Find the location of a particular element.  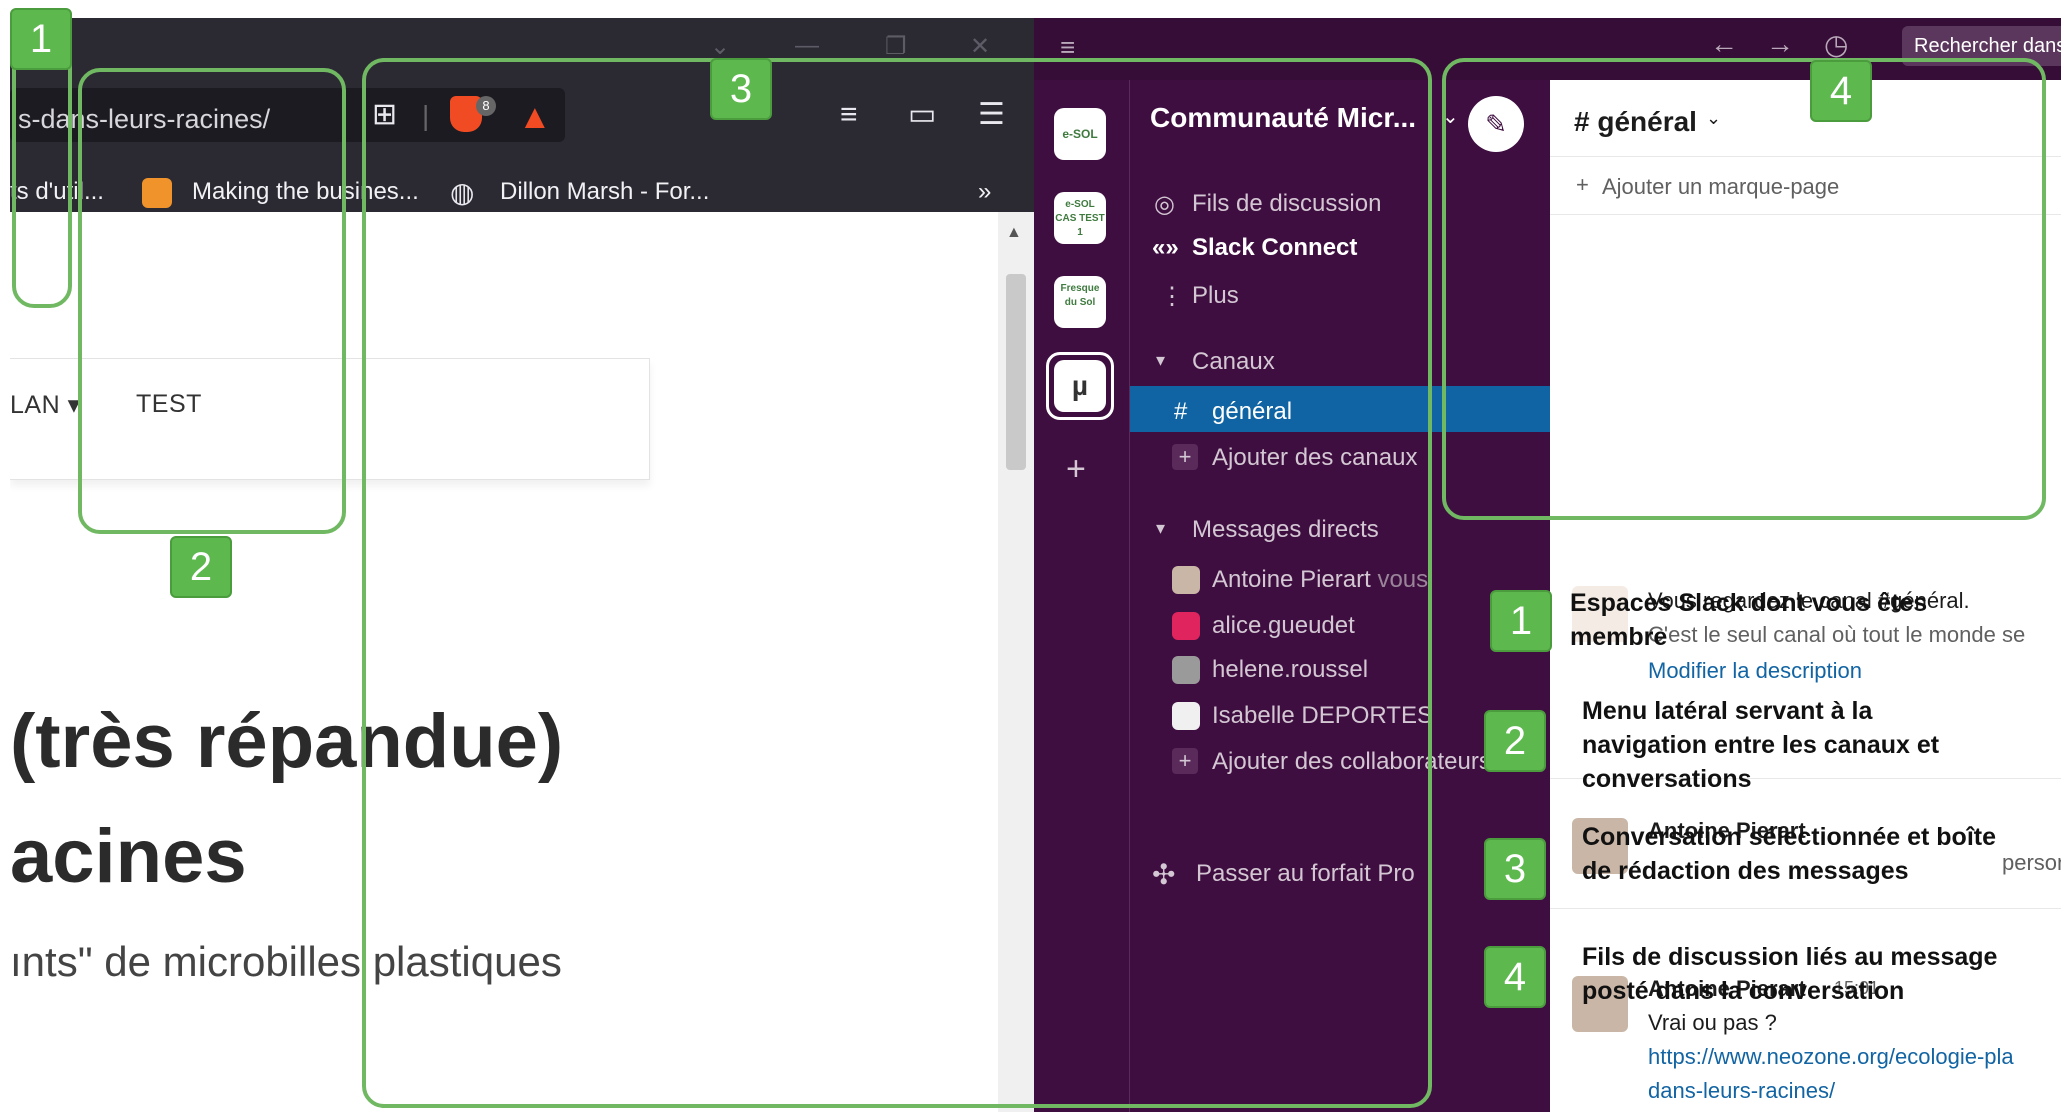

legend-number-4: 4 is located at coordinates (1515, 977).